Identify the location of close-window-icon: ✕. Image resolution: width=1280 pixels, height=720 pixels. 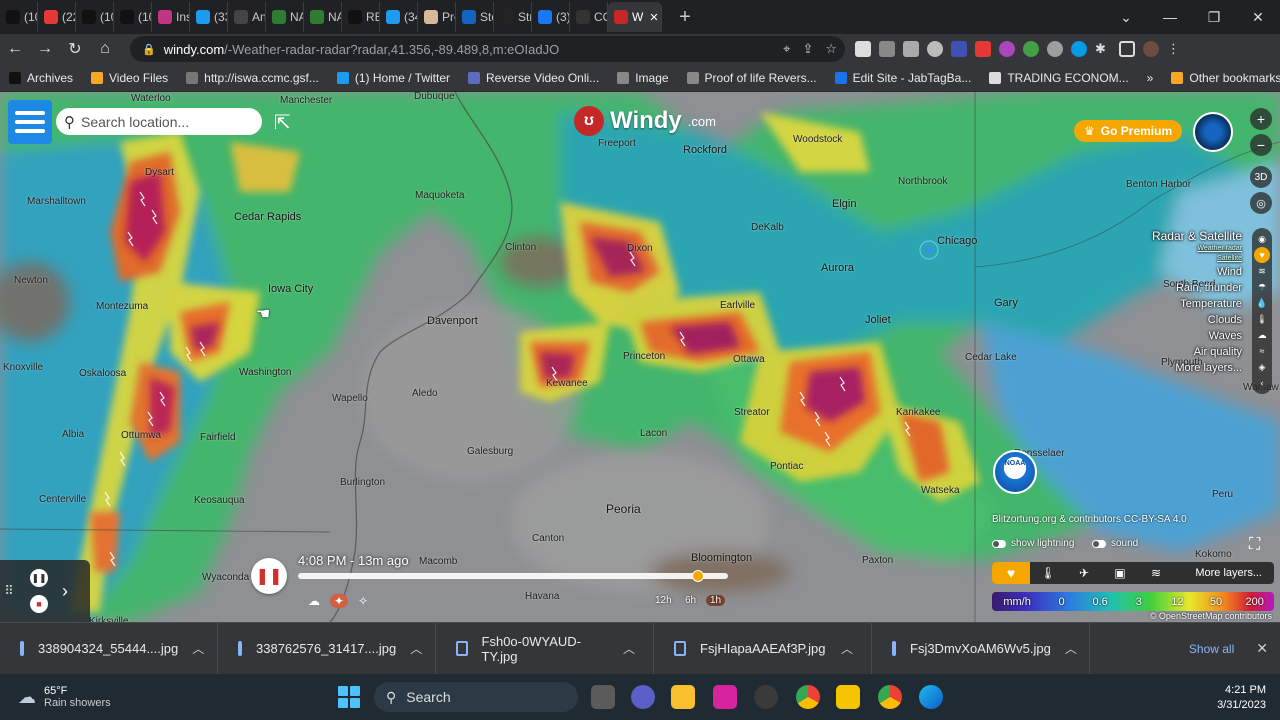
(1258, 17).